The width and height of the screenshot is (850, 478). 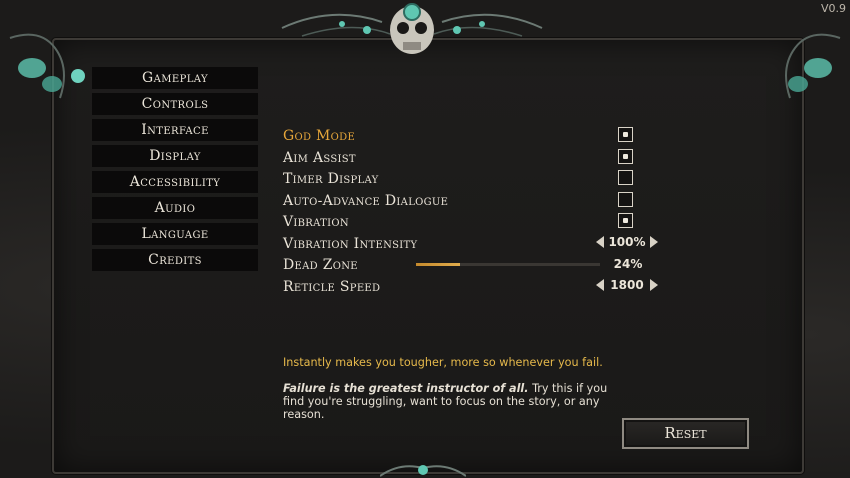 What do you see at coordinates (175, 78) in the screenshot?
I see `menu-item-gameplay: Gameplay` at bounding box center [175, 78].